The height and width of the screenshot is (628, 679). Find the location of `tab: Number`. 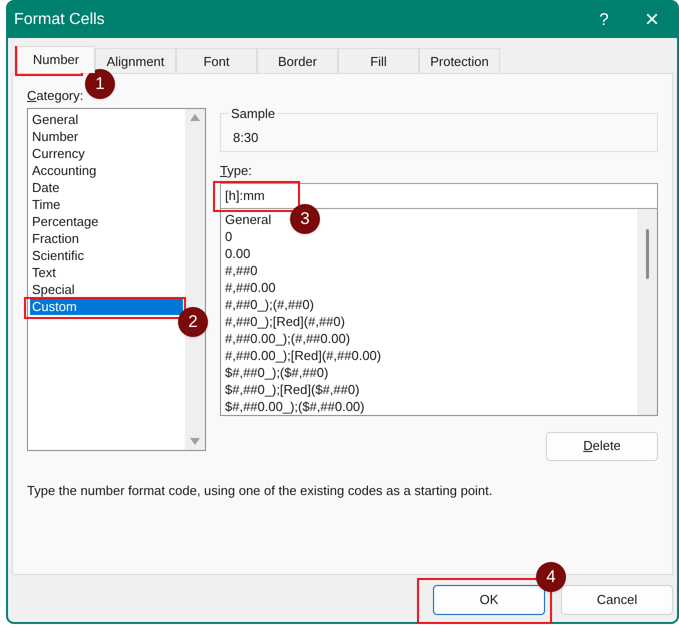

tab: Number is located at coordinates (56, 59).